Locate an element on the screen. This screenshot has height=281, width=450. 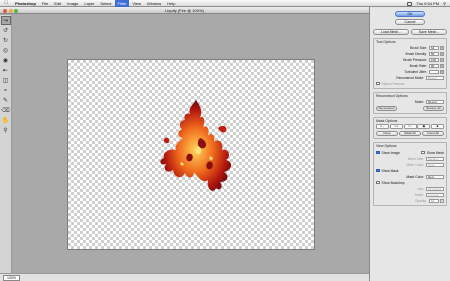
subtract-from-selection-icon: □− is located at coordinates (410, 126).